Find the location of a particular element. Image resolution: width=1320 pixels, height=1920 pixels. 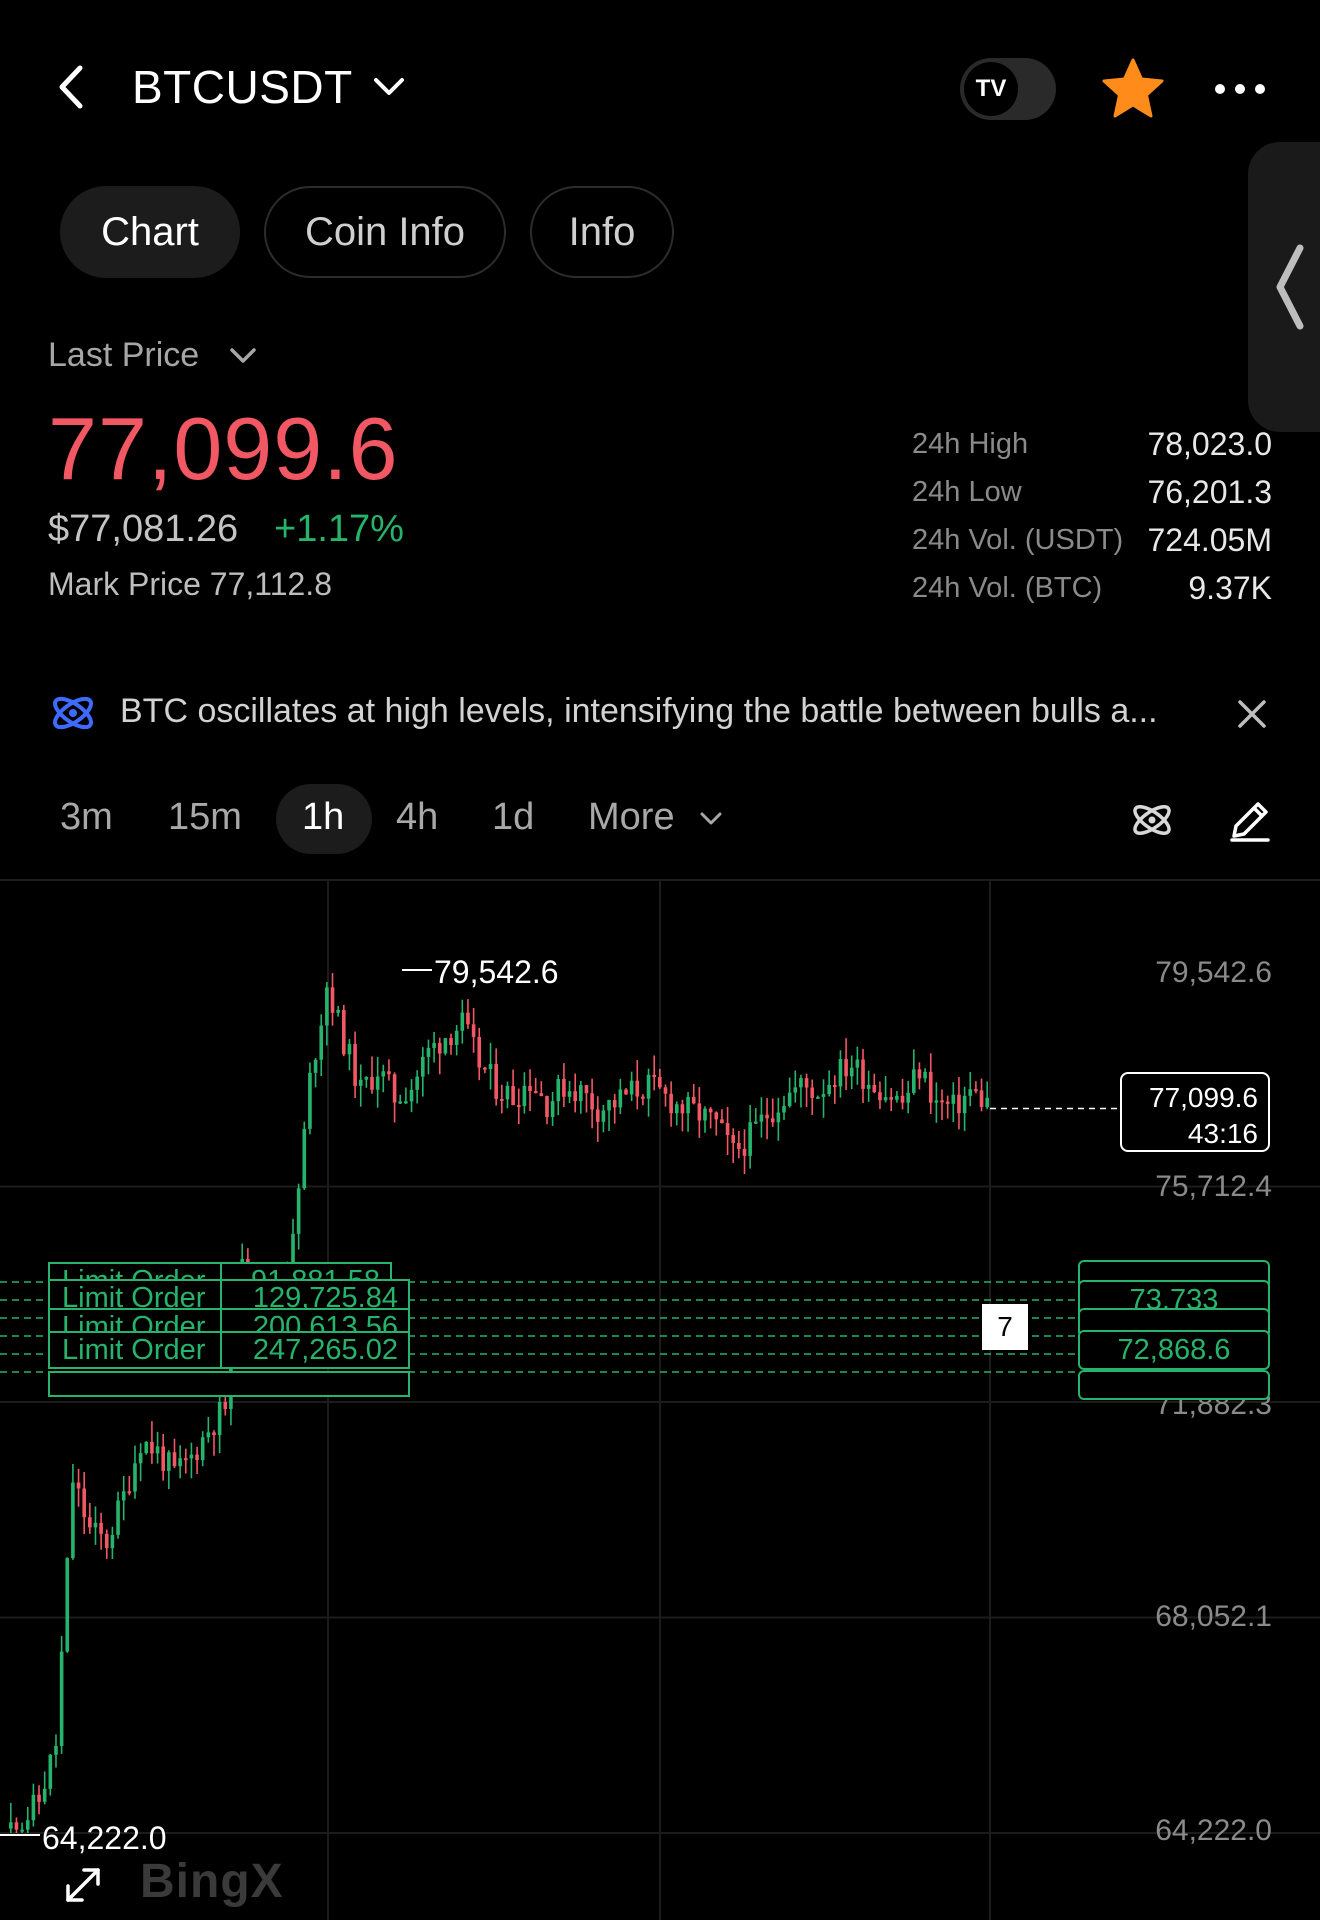

favorite-star-icon is located at coordinates (1133, 89).